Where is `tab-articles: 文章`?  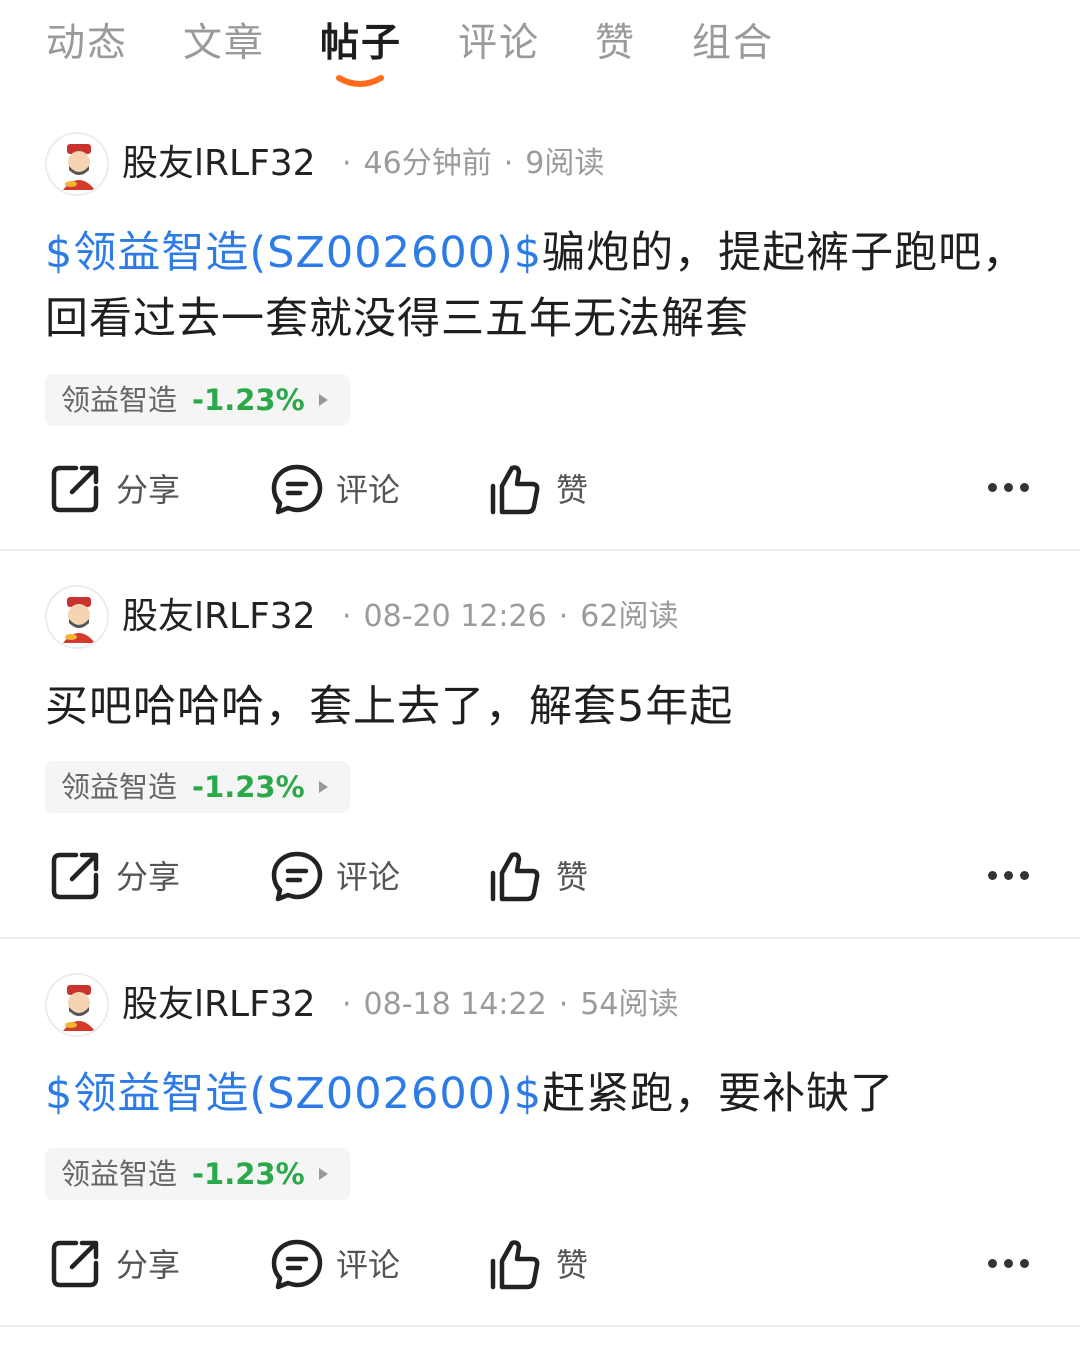 tab-articles: 文章 is located at coordinates (224, 44).